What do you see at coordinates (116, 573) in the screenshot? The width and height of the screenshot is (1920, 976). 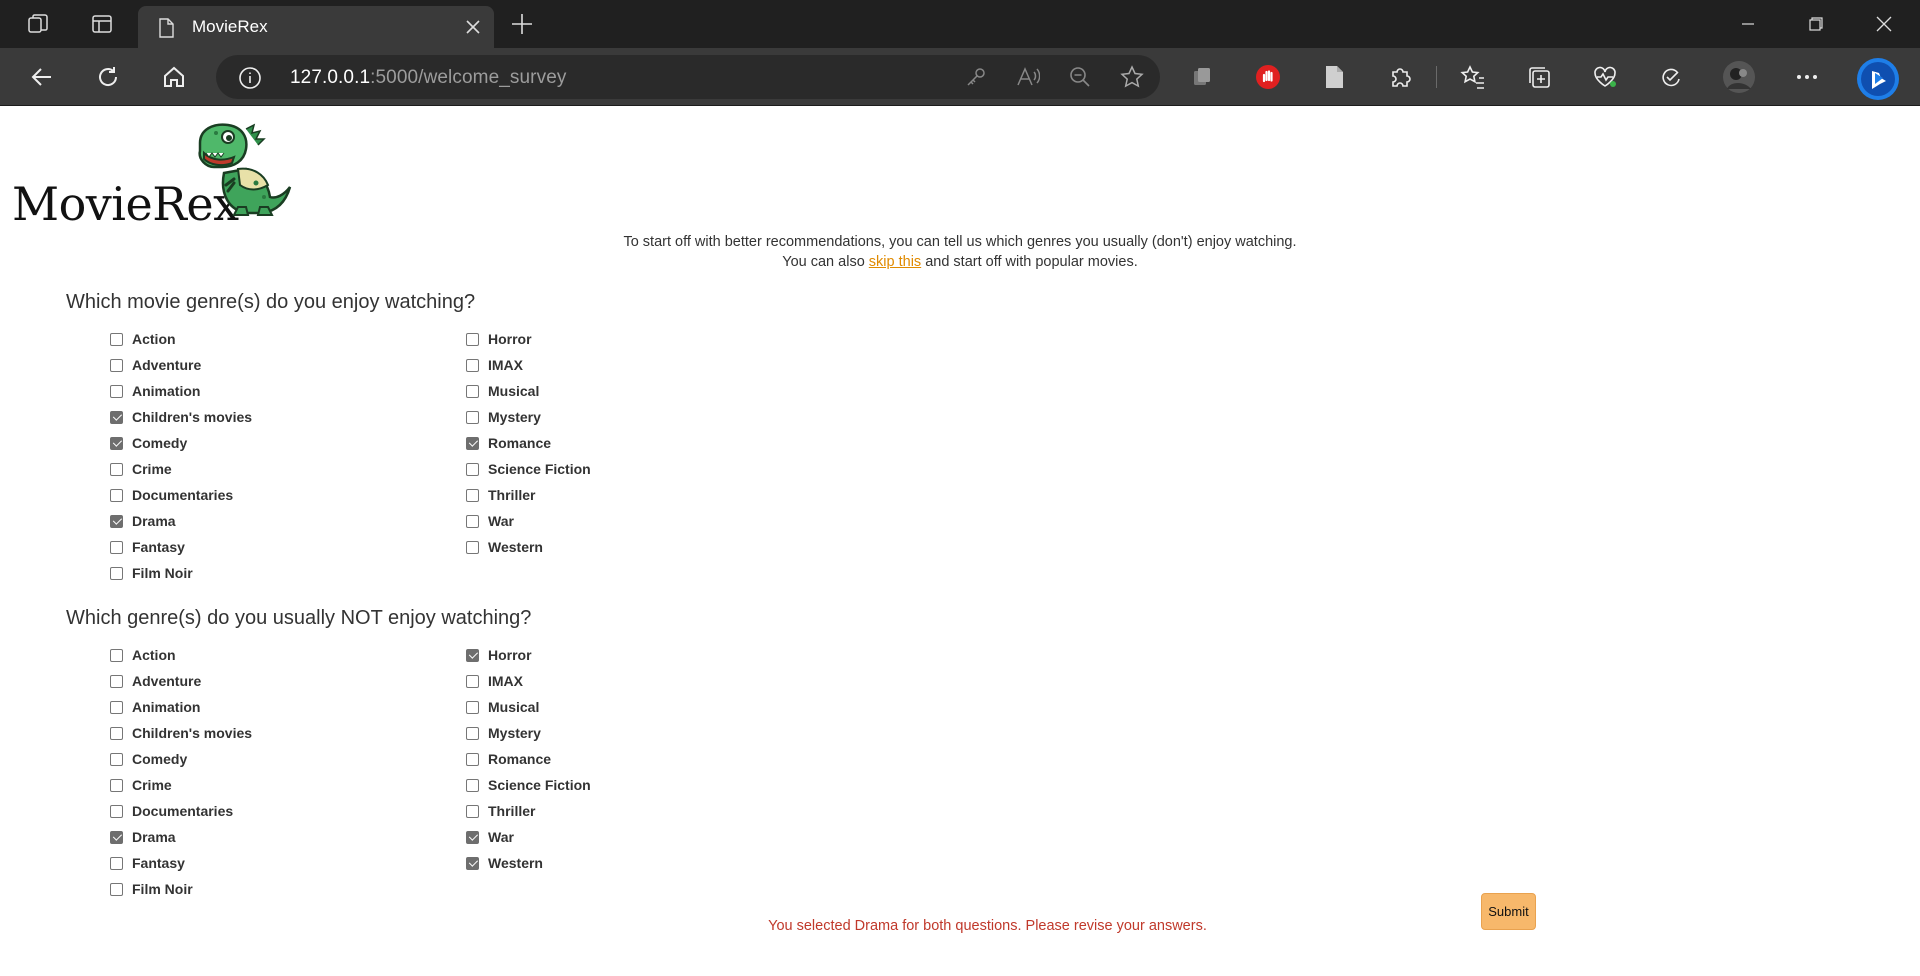 I see `enjoy-checkbox-film-noir` at bounding box center [116, 573].